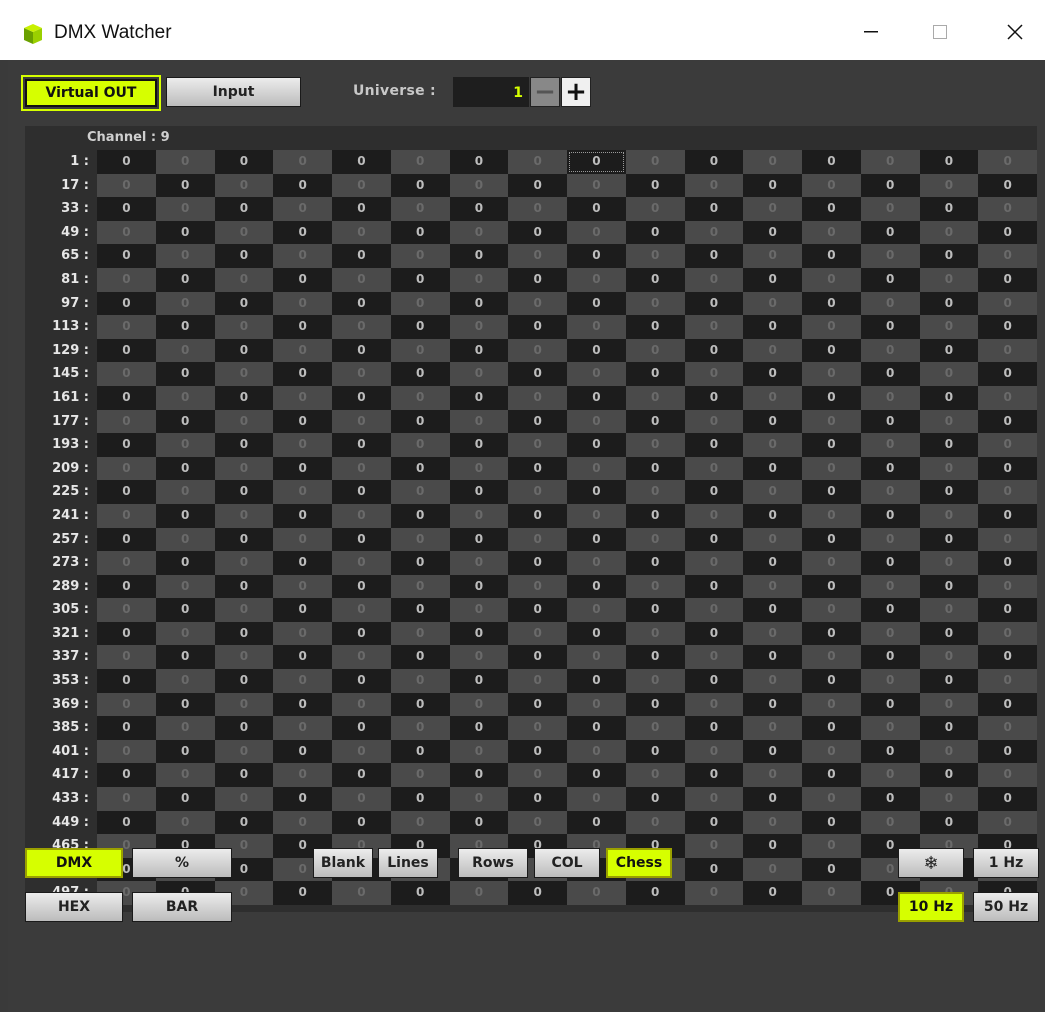 The width and height of the screenshot is (1045, 1012). What do you see at coordinates (491, 92) in the screenshot?
I see `universe-input: 1` at bounding box center [491, 92].